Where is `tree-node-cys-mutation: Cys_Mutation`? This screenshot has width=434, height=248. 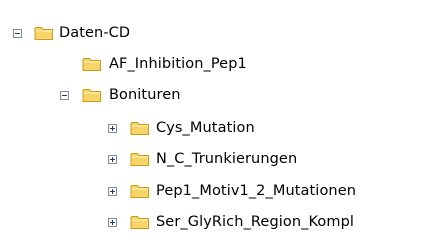 tree-node-cys-mutation: Cys_Mutation is located at coordinates (165, 128).